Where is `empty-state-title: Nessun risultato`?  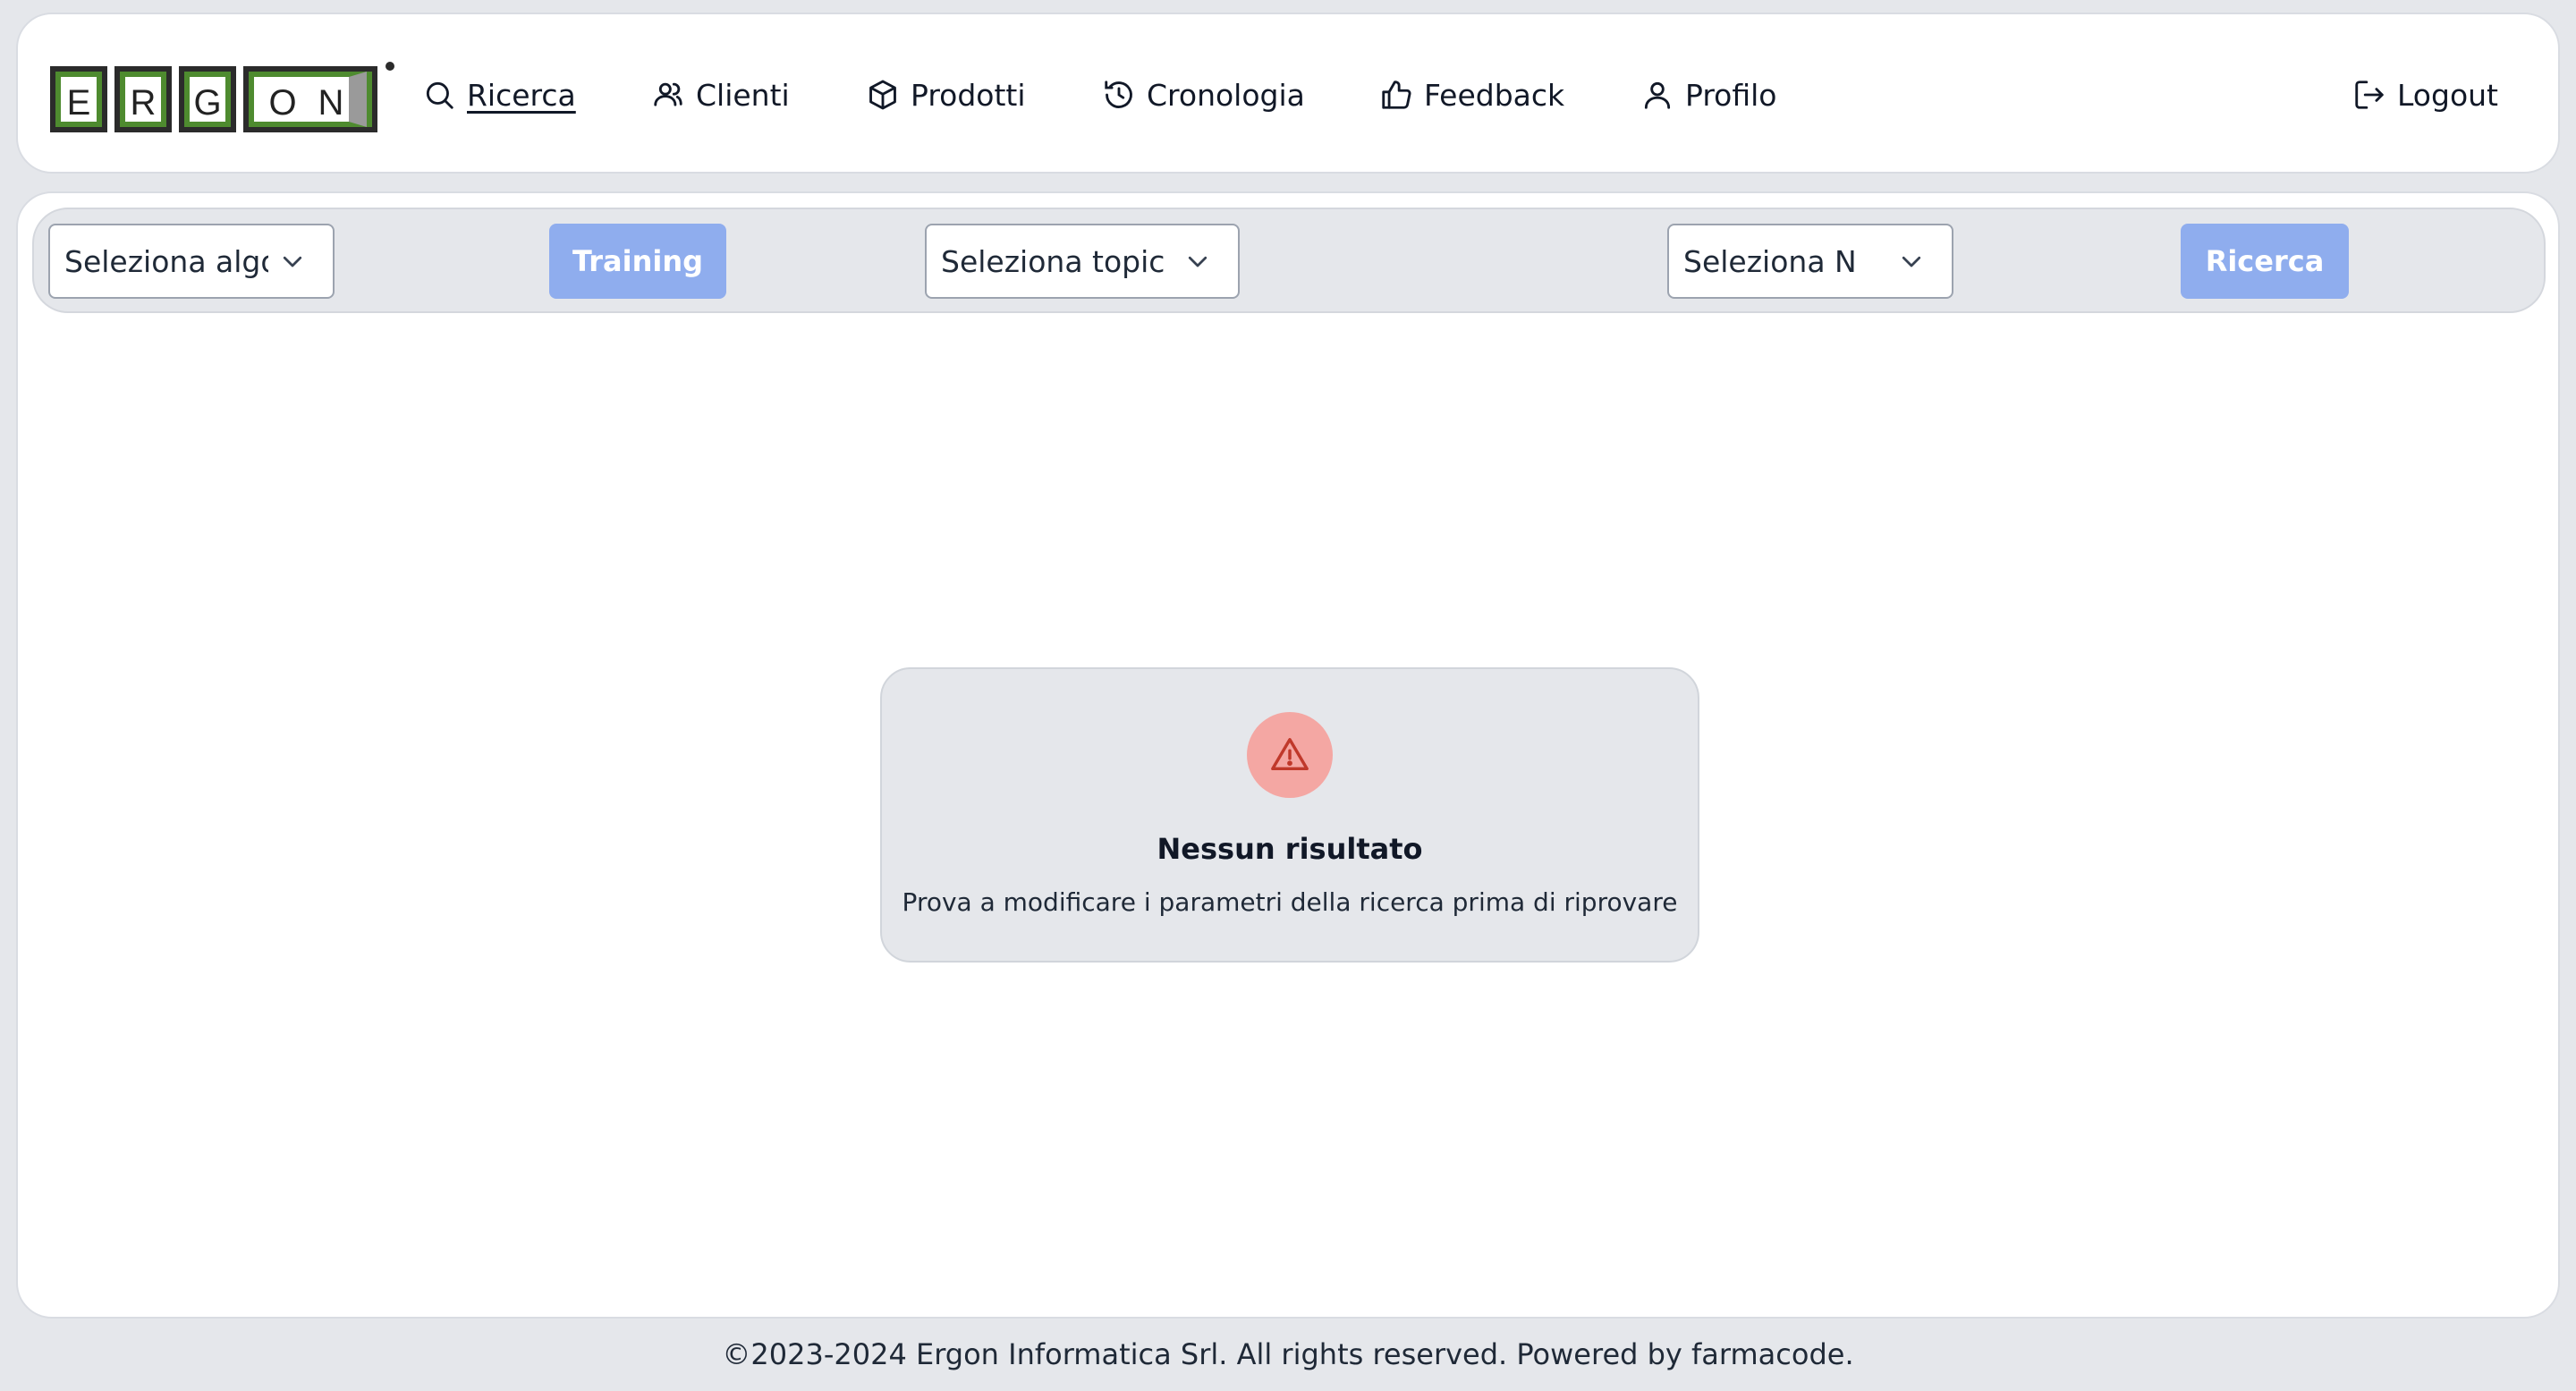 empty-state-title: Nessun risultato is located at coordinates (1290, 849).